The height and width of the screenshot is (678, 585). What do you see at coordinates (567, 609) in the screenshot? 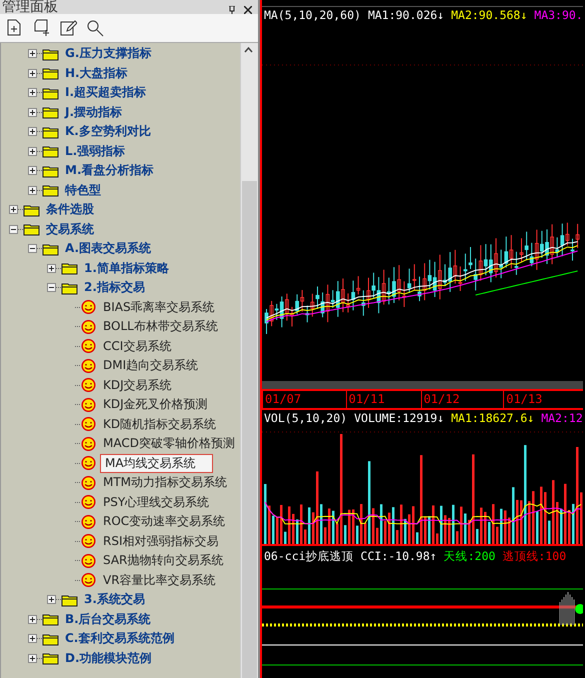
I see `cci-spike-drawing` at bounding box center [567, 609].